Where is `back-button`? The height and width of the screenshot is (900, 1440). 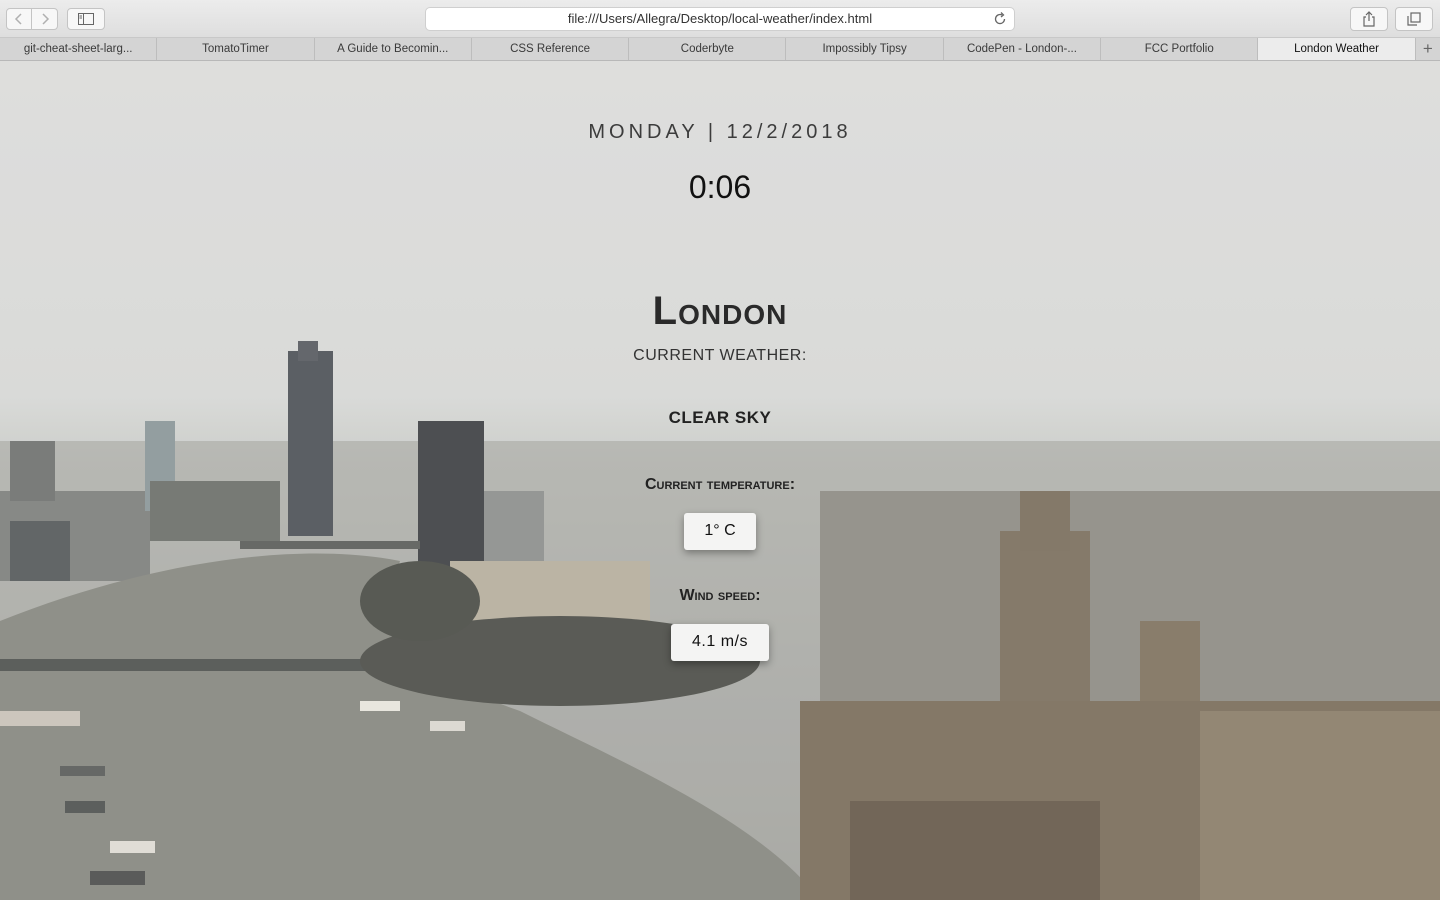 back-button is located at coordinates (19, 19).